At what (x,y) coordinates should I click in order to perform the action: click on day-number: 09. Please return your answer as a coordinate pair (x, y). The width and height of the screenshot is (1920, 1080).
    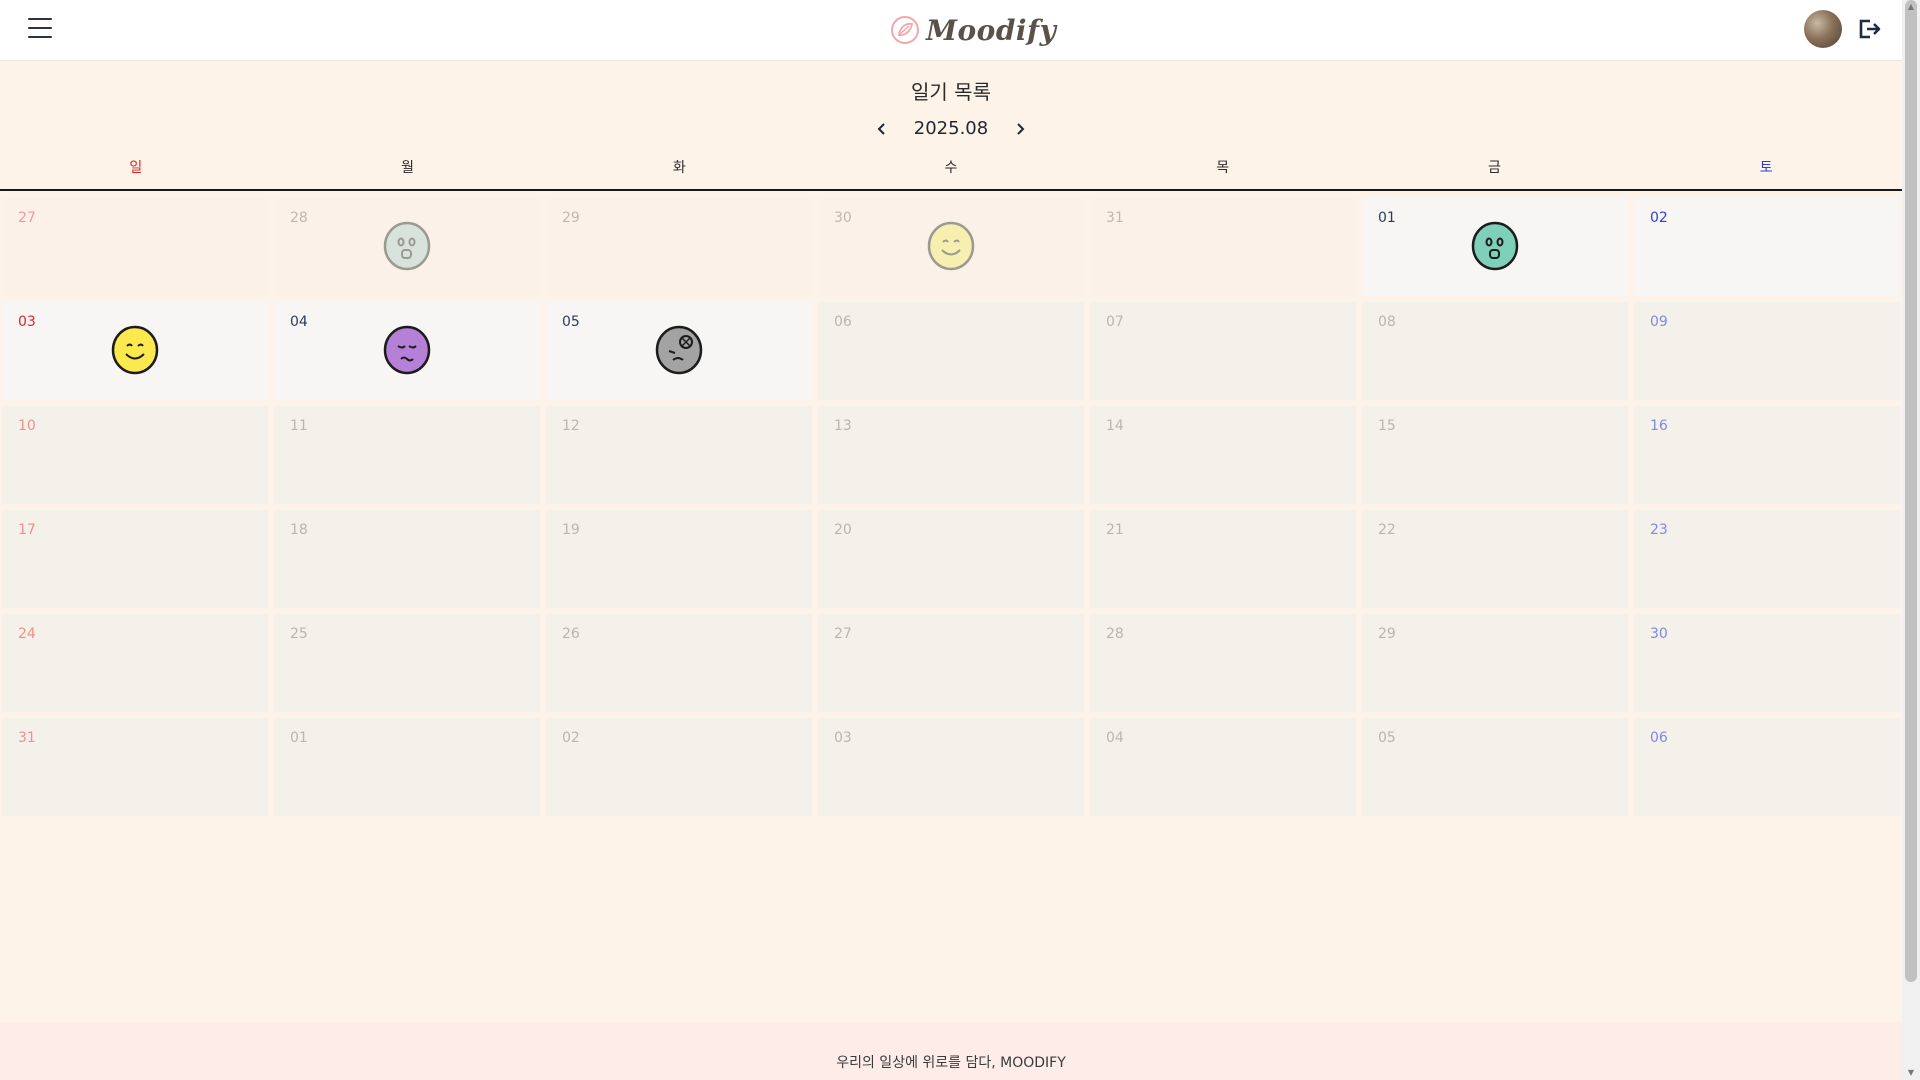
    Looking at the image, I should click on (1659, 322).